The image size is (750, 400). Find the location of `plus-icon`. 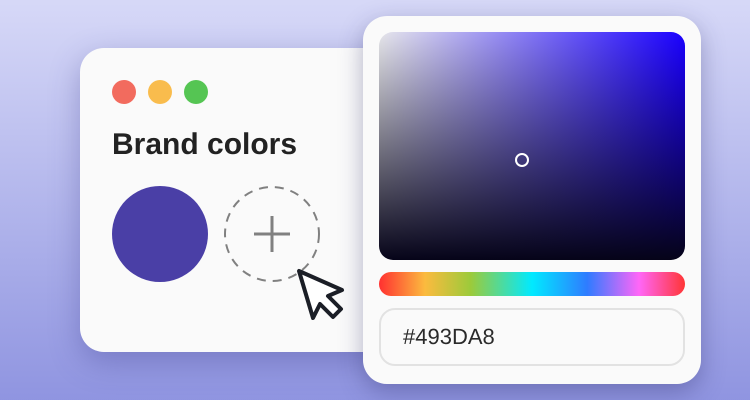

plus-icon is located at coordinates (272, 234).